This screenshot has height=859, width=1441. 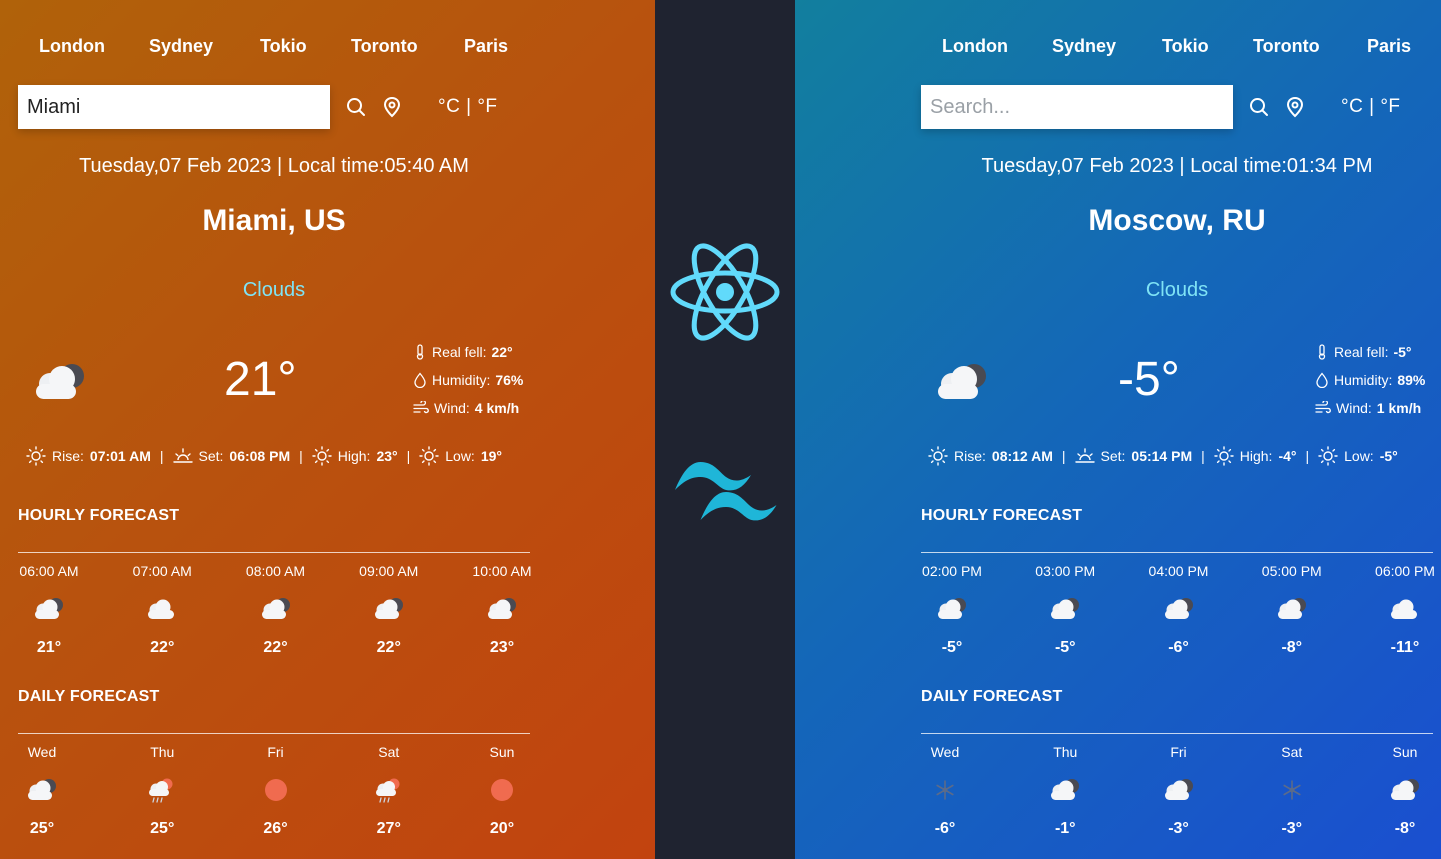 I want to click on high-value: -4°, so click(x=1287, y=456).